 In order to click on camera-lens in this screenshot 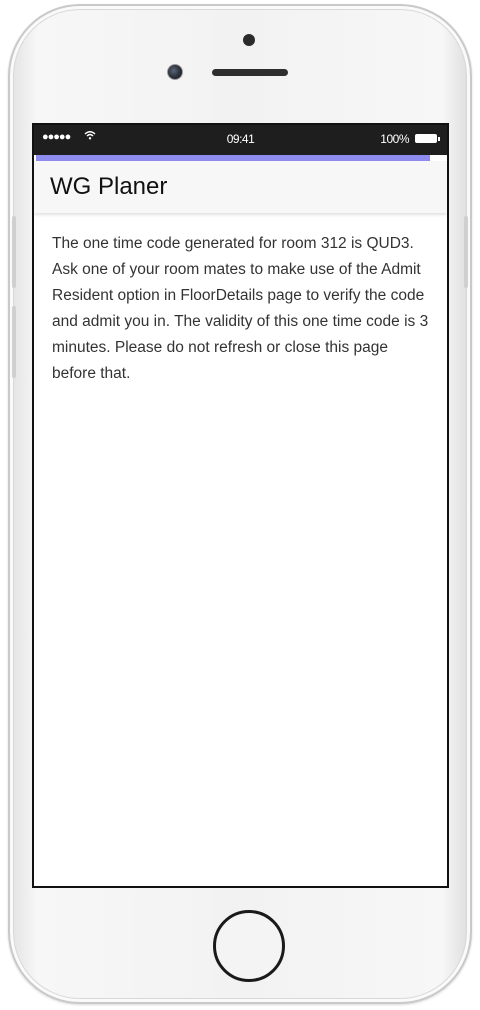, I will do `click(175, 72)`.